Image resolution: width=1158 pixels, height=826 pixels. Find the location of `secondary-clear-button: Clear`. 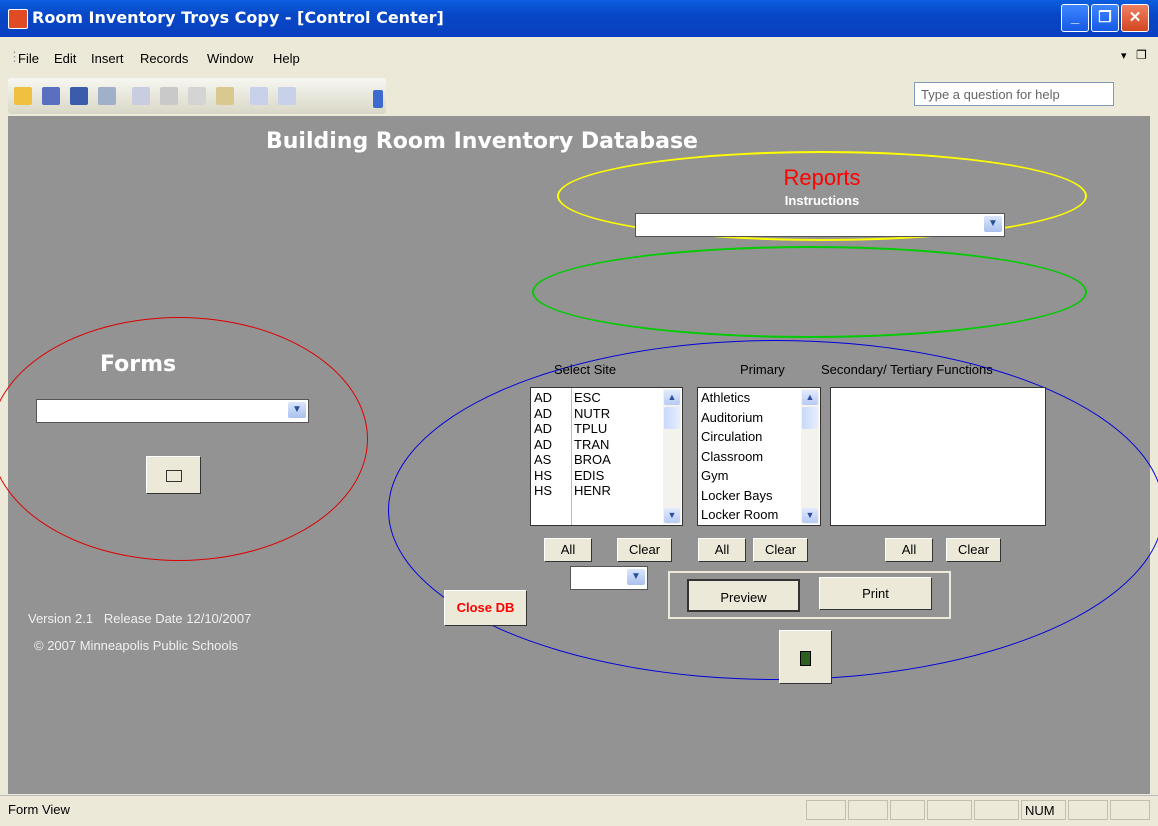

secondary-clear-button: Clear is located at coordinates (973, 550).